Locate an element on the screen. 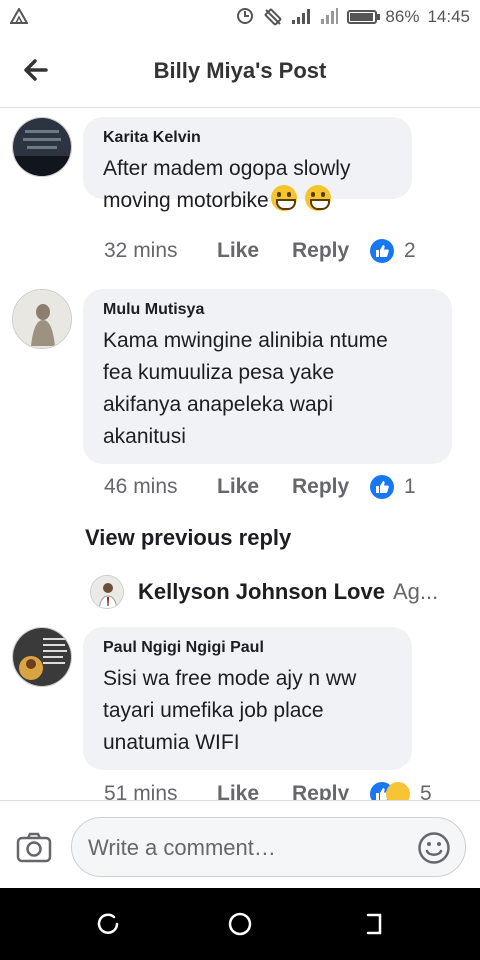 The width and height of the screenshot is (480, 960). view-previous-replies-link: View previous reply is located at coordinates (188, 538).